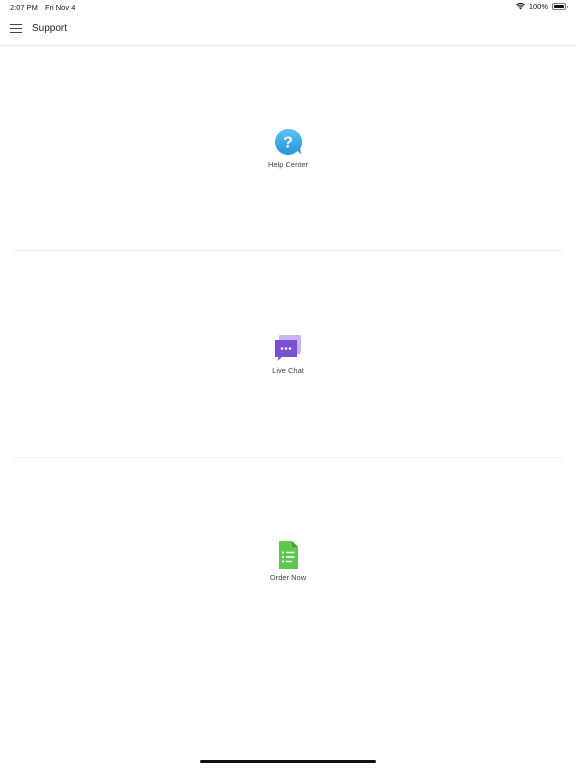 The height and width of the screenshot is (768, 576). What do you see at coordinates (288, 348) in the screenshot?
I see `chat-bubble-icon` at bounding box center [288, 348].